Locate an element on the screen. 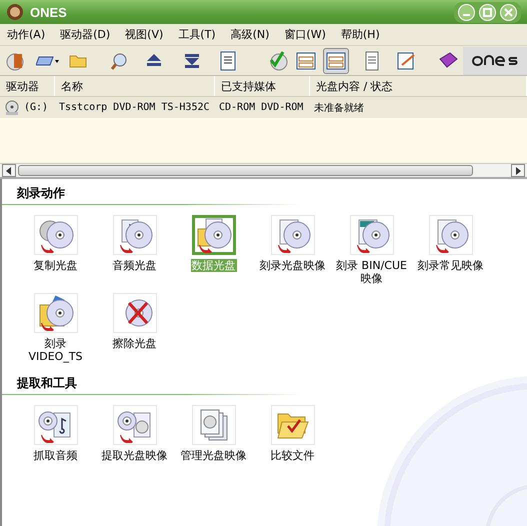 The width and height of the screenshot is (527, 526). action-label: 管理光盘映像 is located at coordinates (214, 455).